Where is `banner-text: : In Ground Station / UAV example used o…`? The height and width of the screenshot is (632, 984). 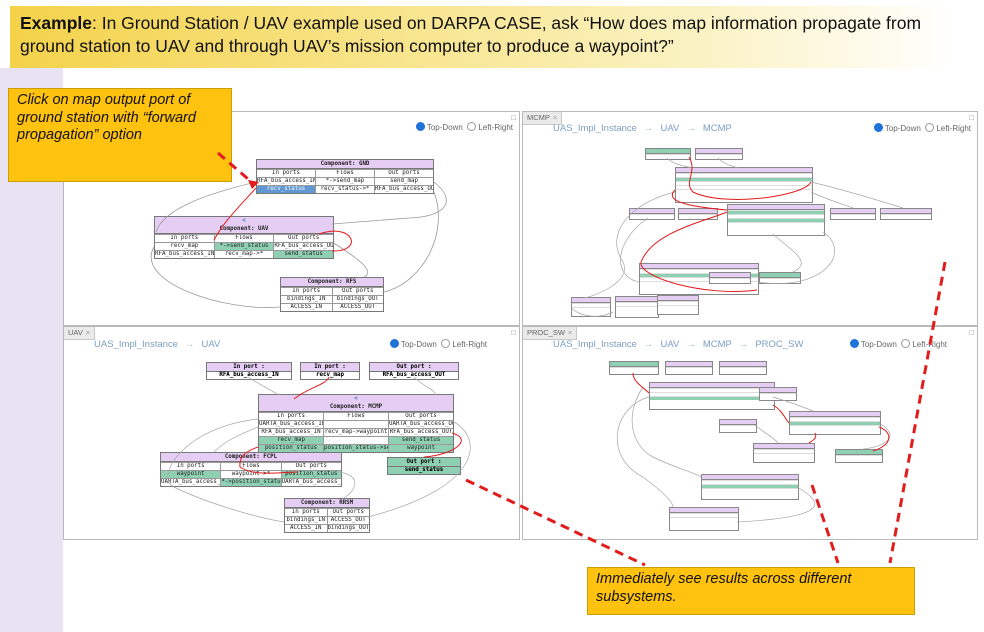 banner-text: : In Ground Station / UAV example used o… is located at coordinates (471, 34).